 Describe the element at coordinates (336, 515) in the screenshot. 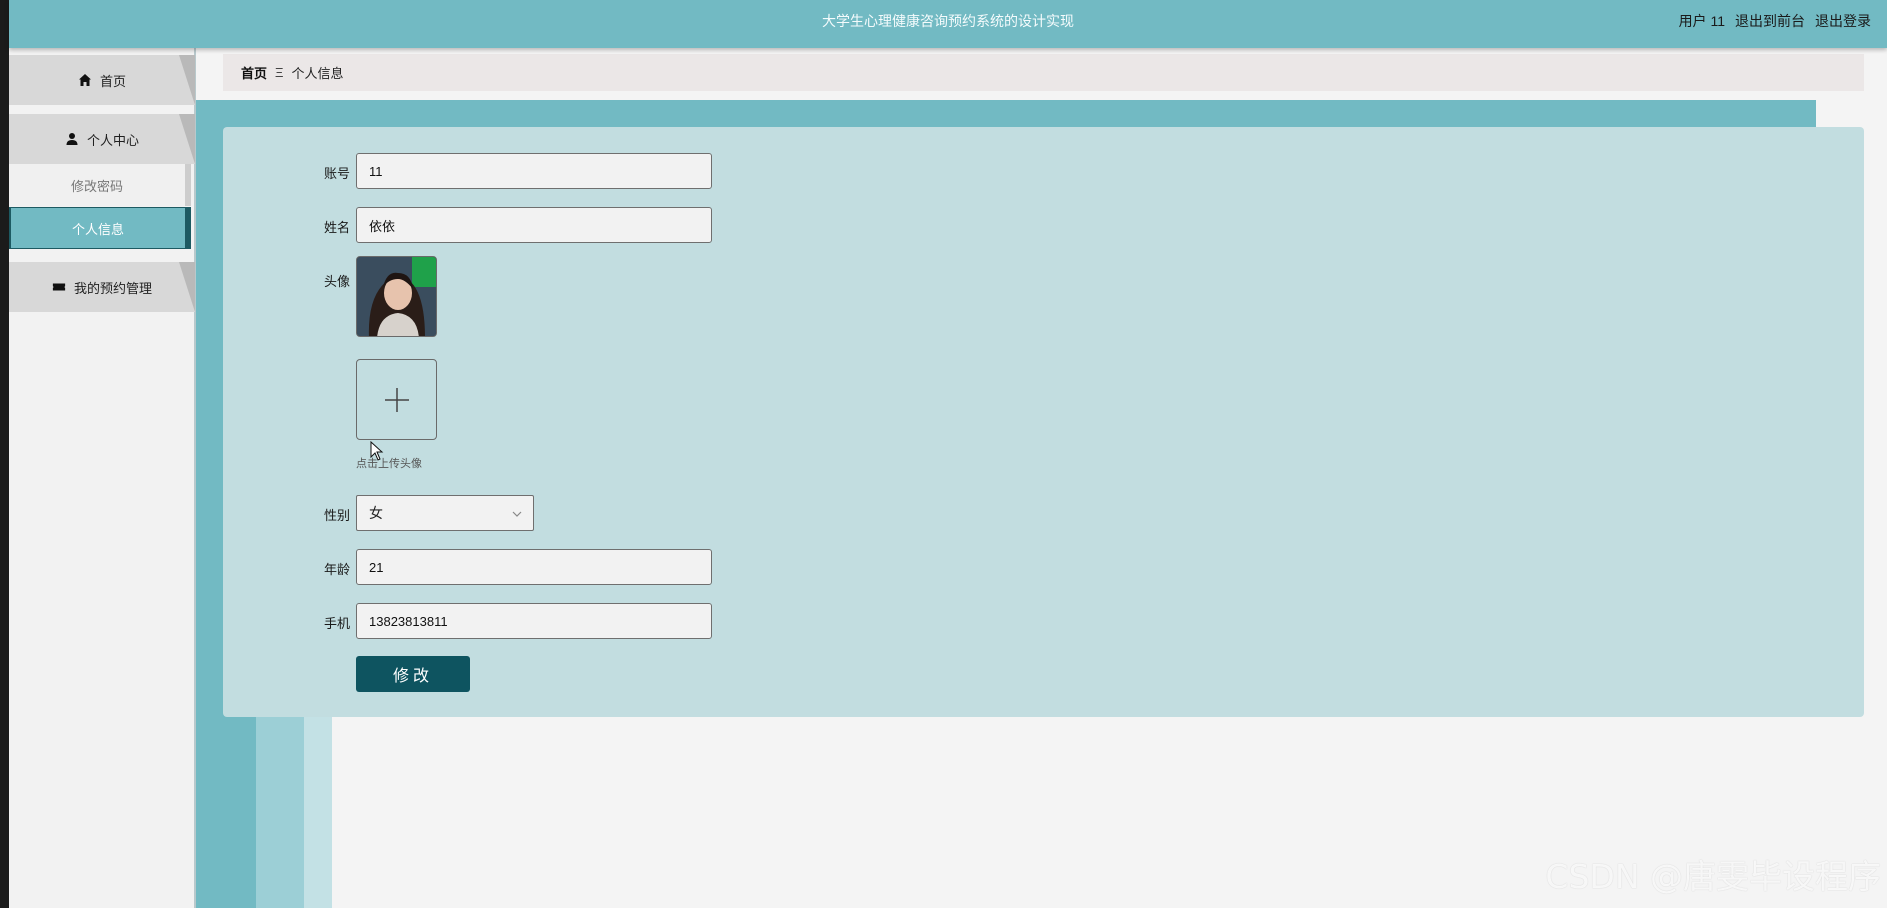

I see `gender-label: 性别` at that location.